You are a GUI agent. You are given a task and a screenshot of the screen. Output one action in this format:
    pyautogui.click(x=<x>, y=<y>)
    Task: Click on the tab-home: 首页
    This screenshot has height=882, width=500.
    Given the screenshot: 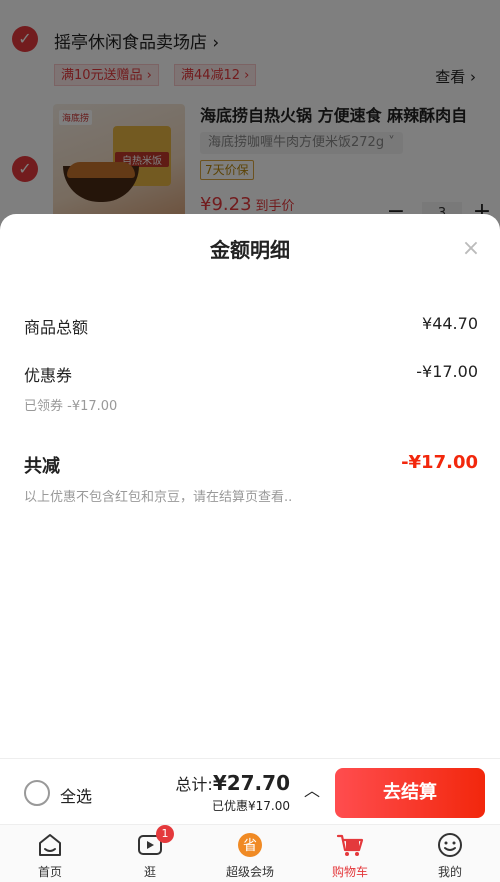 What is the action you would take?
    pyautogui.click(x=50, y=855)
    